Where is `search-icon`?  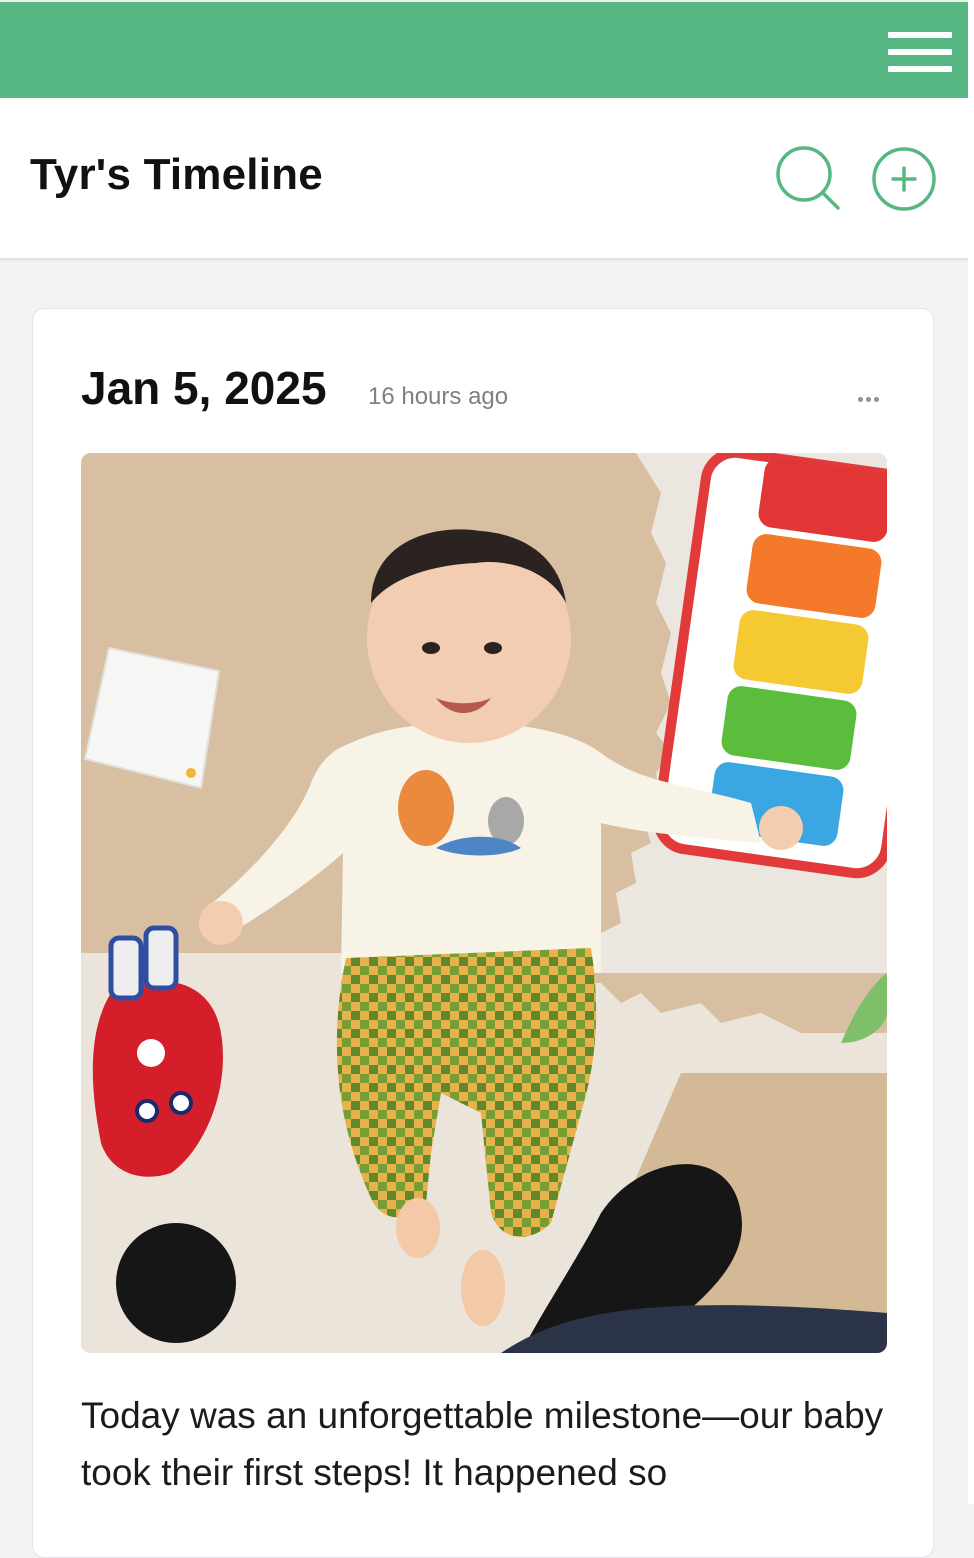 search-icon is located at coordinates (808, 178).